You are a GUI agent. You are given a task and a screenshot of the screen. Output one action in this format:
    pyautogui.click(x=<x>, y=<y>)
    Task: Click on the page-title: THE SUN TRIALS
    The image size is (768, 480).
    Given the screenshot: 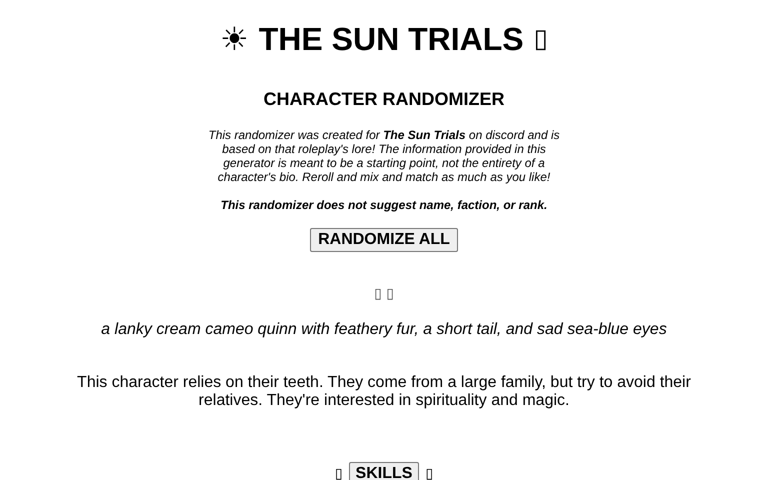 What is the action you would take?
    pyautogui.click(x=391, y=39)
    